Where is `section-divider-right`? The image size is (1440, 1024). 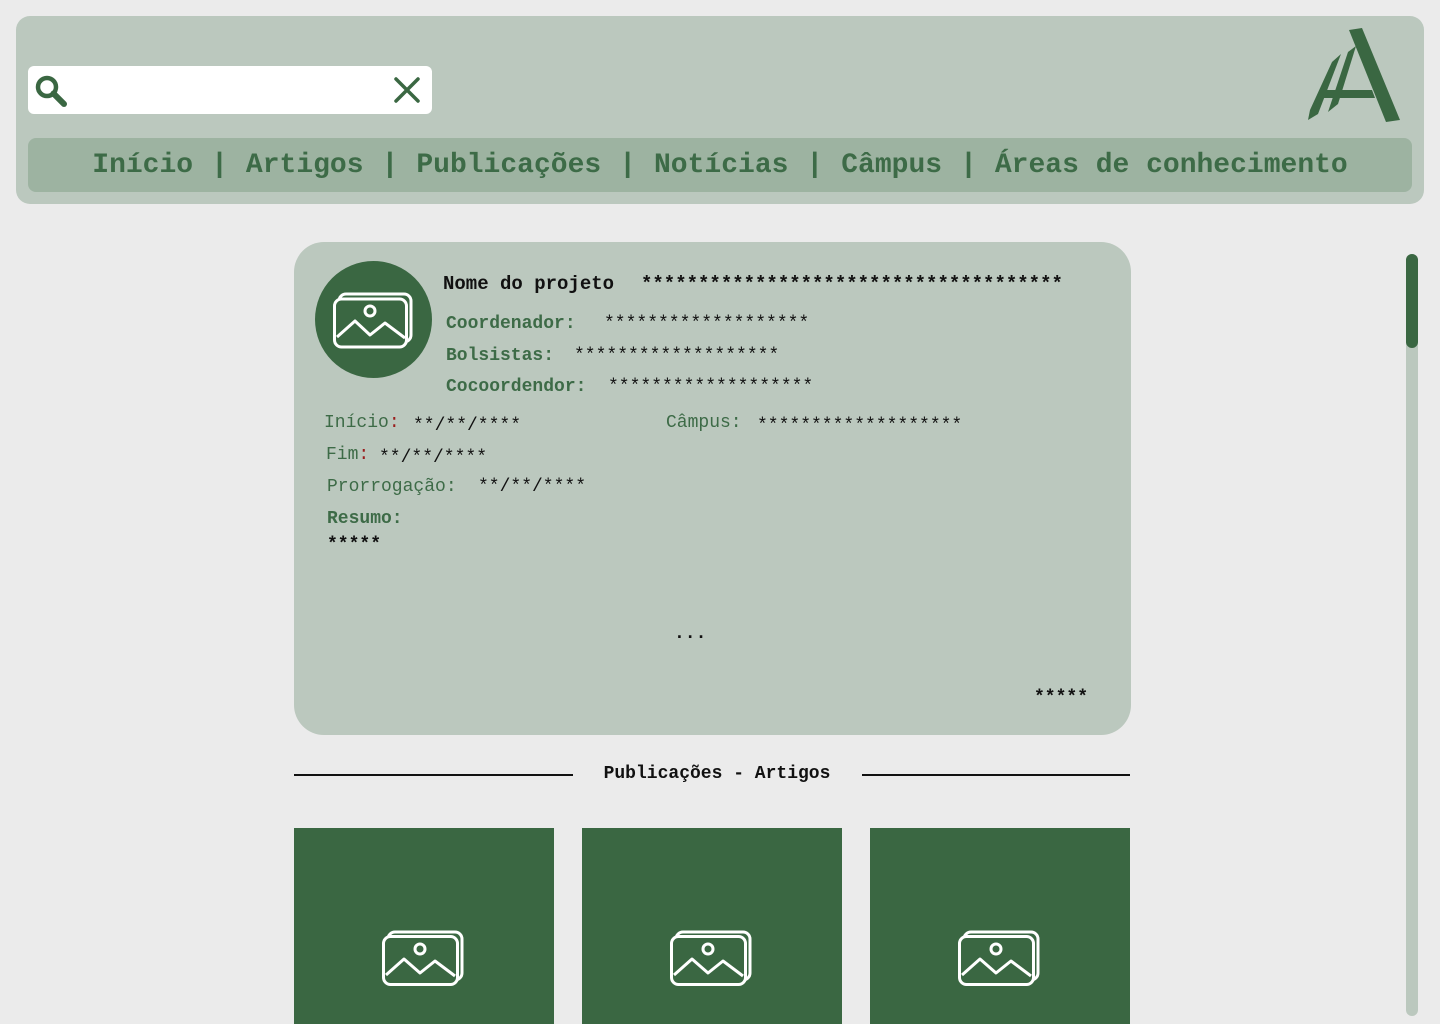
section-divider-right is located at coordinates (996, 775).